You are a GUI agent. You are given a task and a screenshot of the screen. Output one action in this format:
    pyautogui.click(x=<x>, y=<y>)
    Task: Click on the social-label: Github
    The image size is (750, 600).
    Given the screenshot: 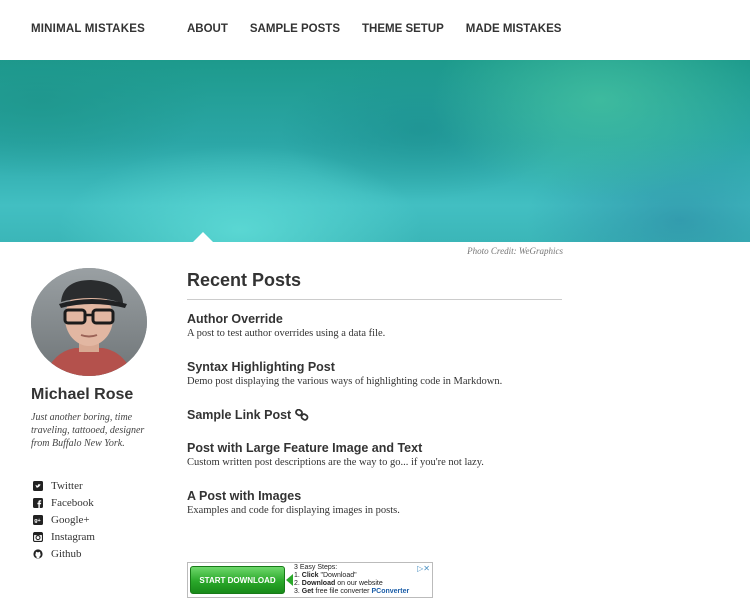 What is the action you would take?
    pyautogui.click(x=66, y=553)
    